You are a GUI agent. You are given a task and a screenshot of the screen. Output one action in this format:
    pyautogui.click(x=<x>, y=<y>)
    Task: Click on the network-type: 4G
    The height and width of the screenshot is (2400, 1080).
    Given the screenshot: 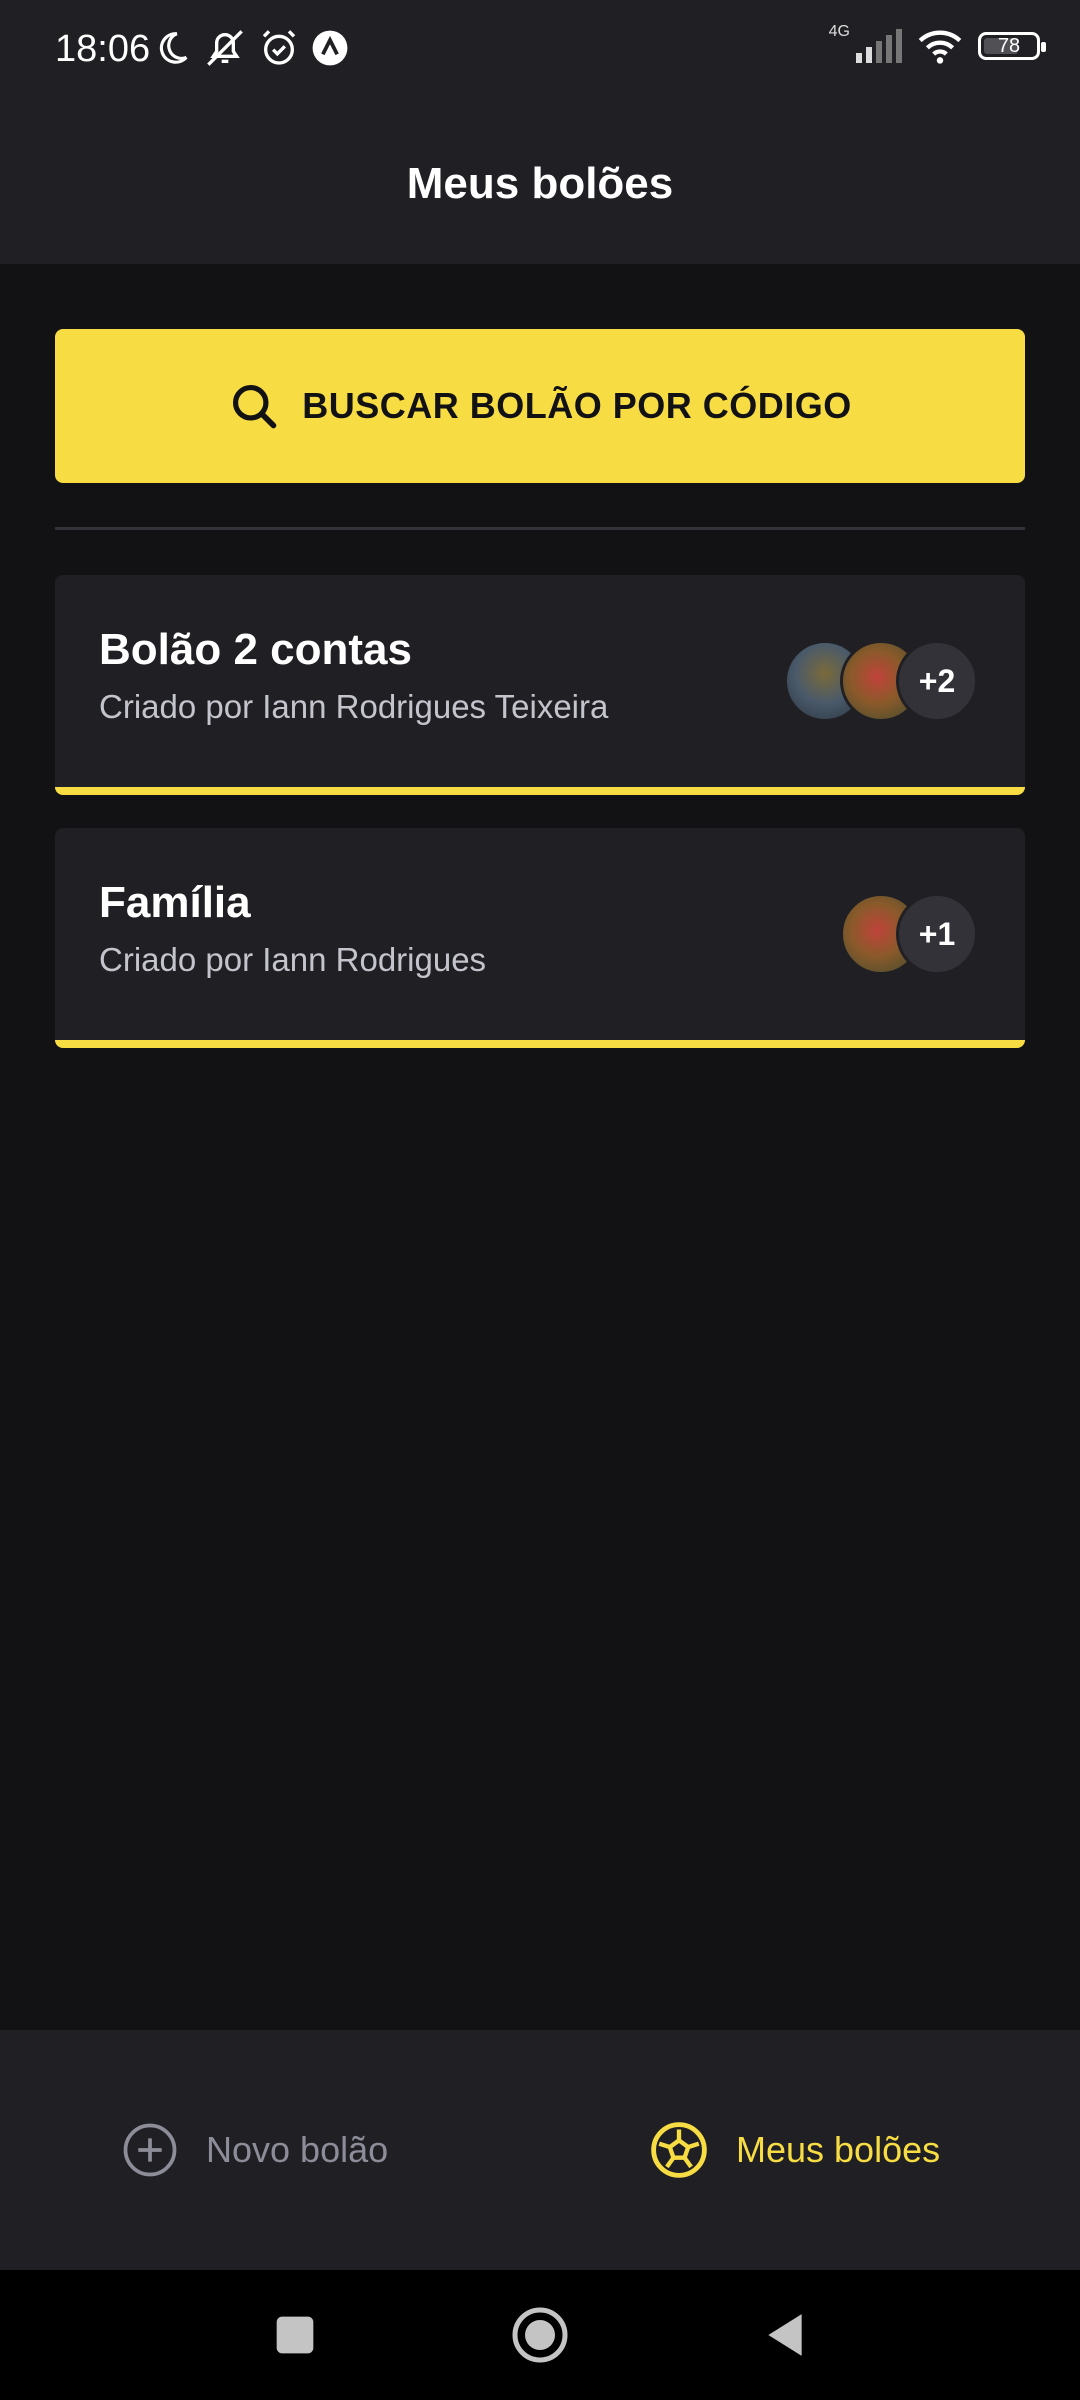 What is the action you would take?
    pyautogui.click(x=839, y=31)
    